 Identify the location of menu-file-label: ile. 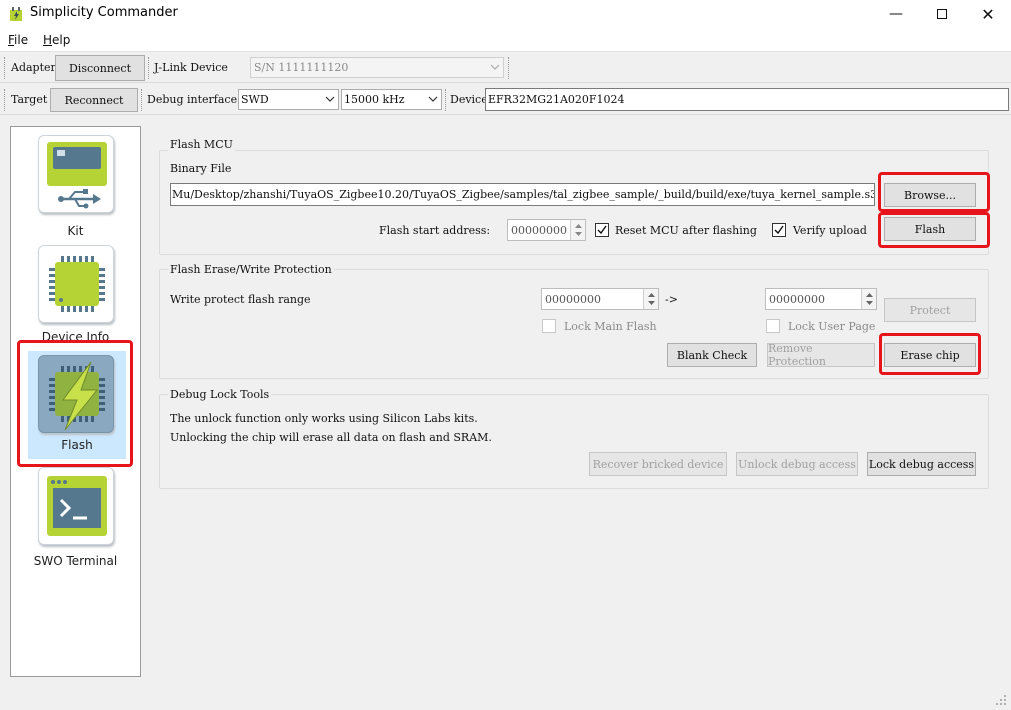
(21, 40).